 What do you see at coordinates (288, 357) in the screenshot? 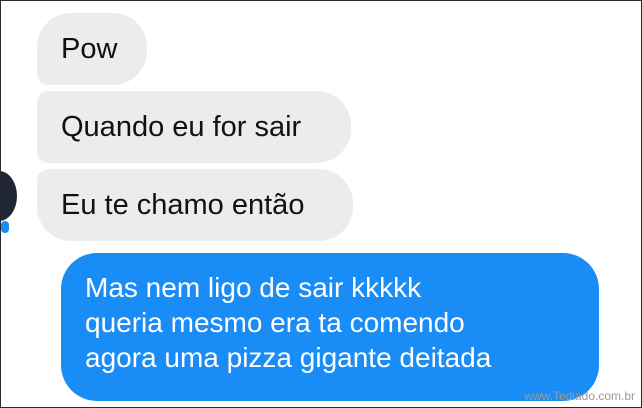
I see `message-line: agora uma pizza gigante deitada` at bounding box center [288, 357].